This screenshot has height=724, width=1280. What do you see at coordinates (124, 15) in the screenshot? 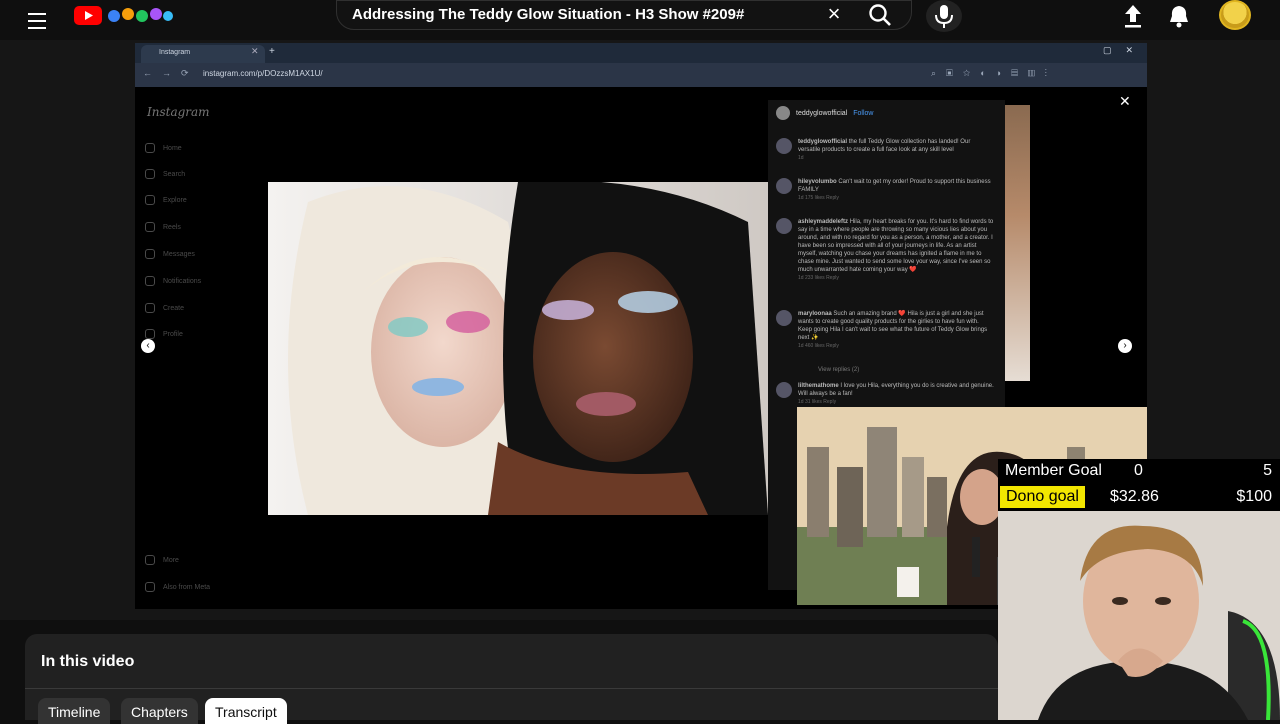
I see `youtube-logo` at bounding box center [124, 15].